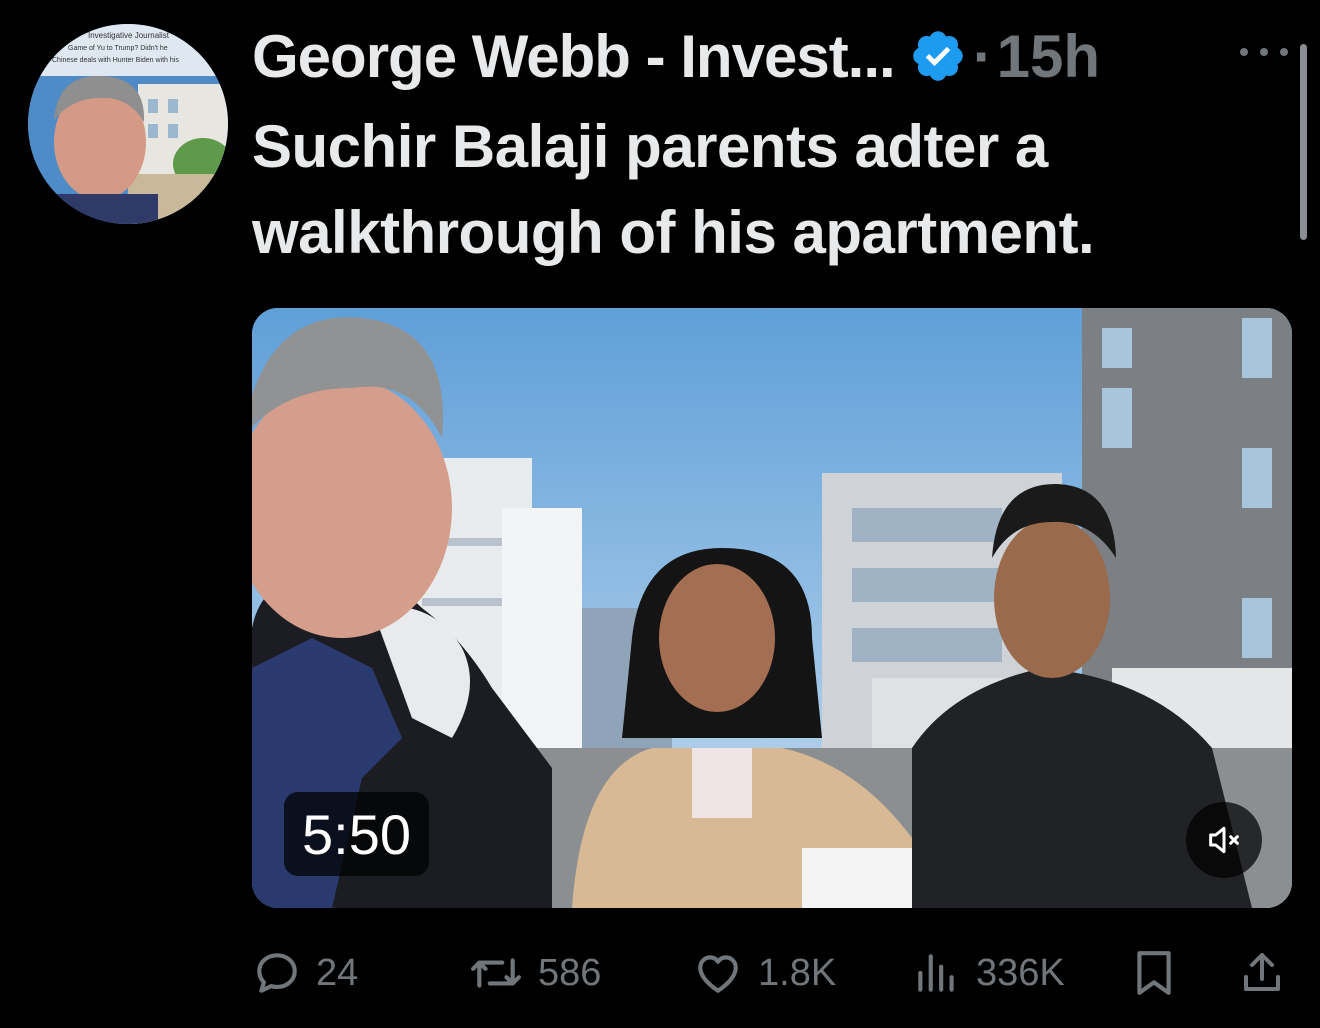  Describe the element at coordinates (938, 56) in the screenshot. I see `verified-badge-icon` at that location.